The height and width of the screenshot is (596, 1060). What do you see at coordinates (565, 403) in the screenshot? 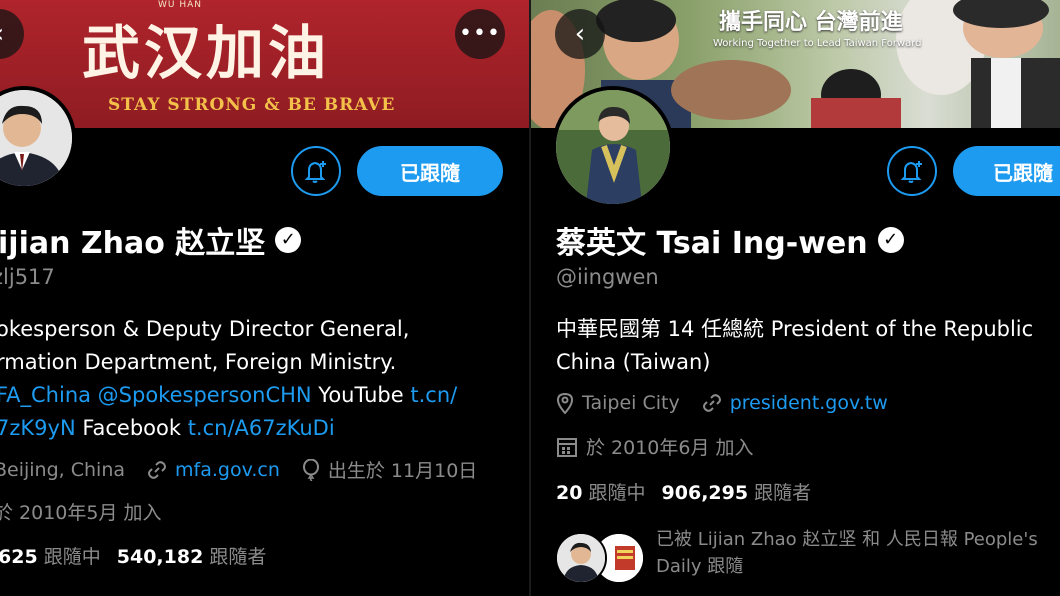
I see `location-pin-icon` at bounding box center [565, 403].